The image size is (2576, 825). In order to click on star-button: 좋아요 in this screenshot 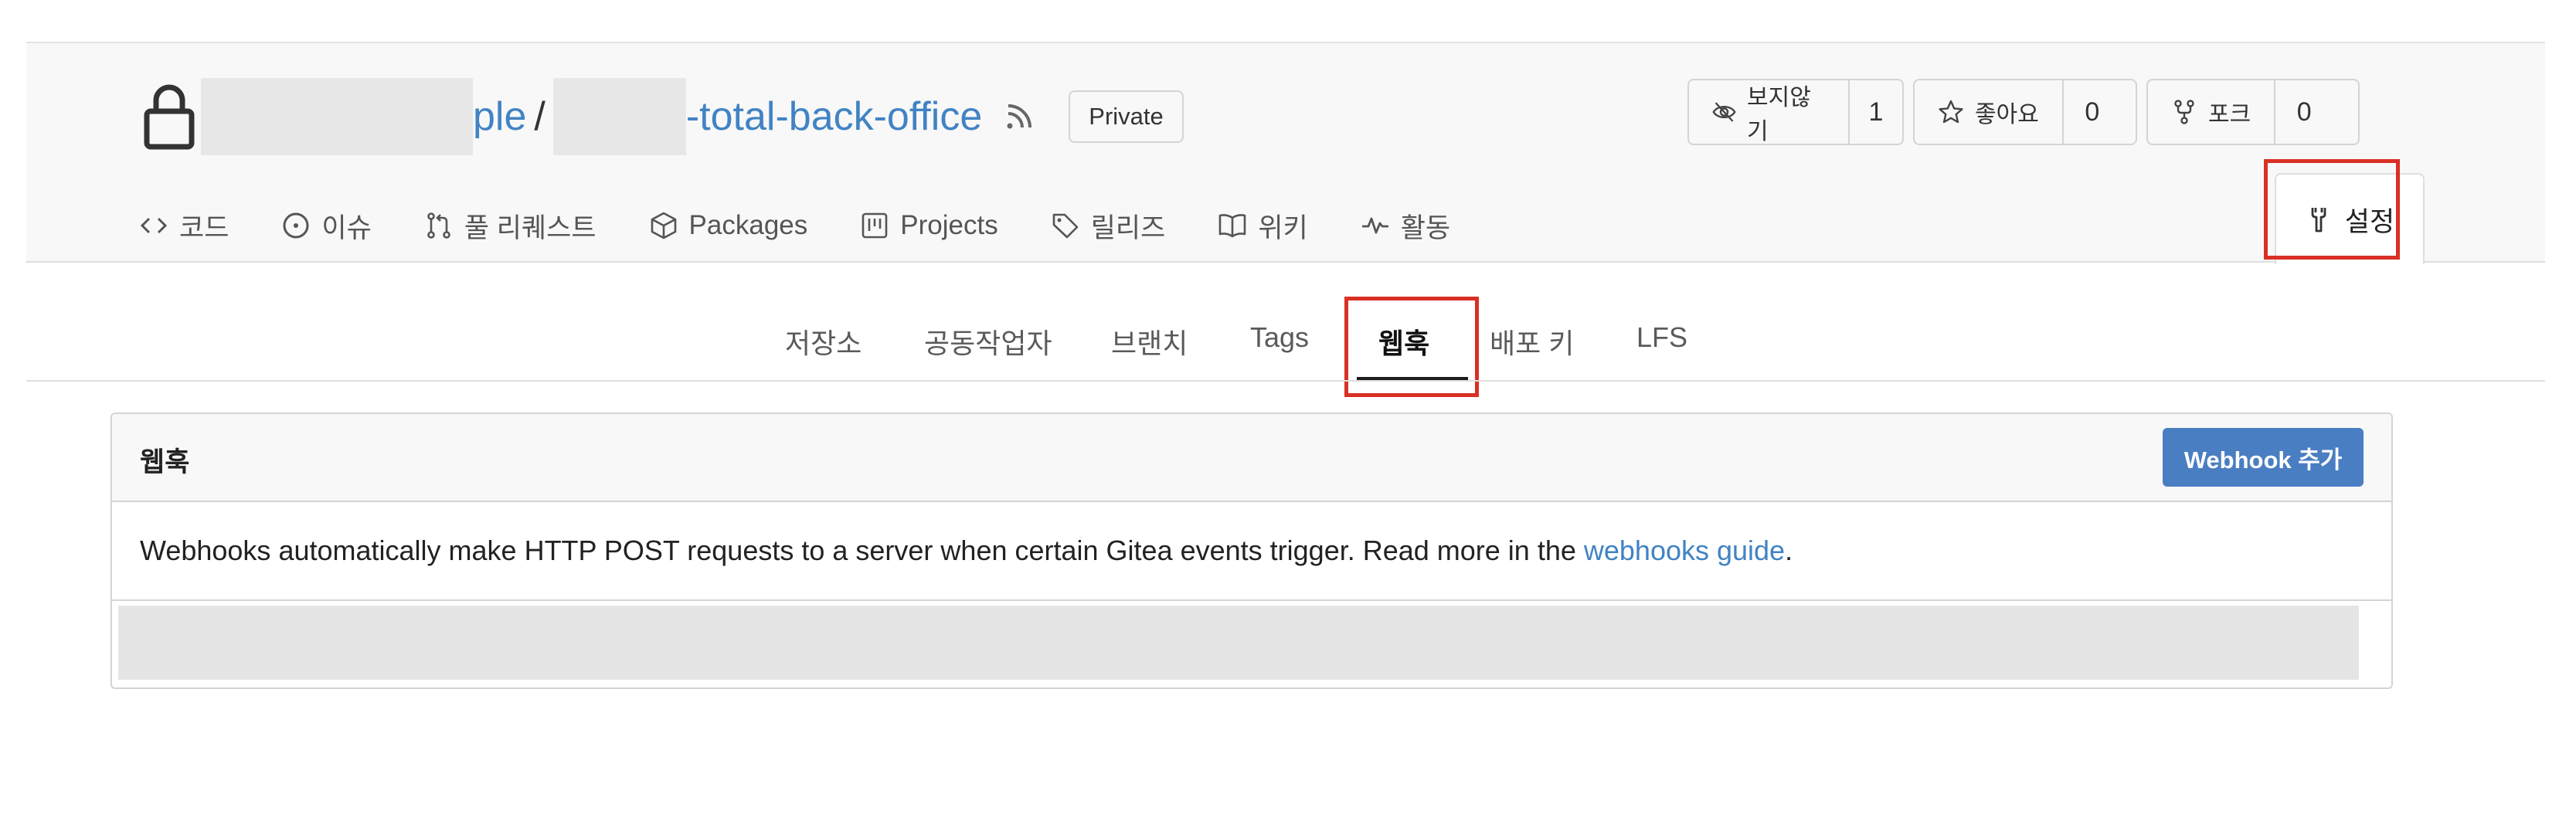, I will do `click(1989, 112)`.